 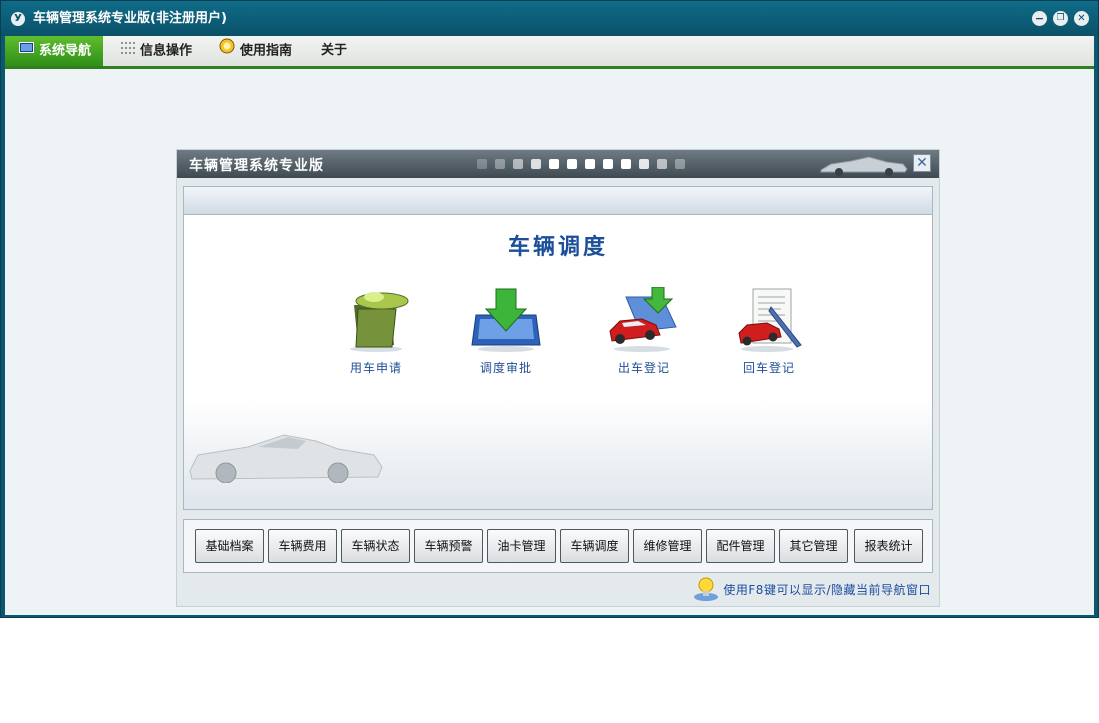 What do you see at coordinates (128, 51) in the screenshot?
I see `grid-icon` at bounding box center [128, 51].